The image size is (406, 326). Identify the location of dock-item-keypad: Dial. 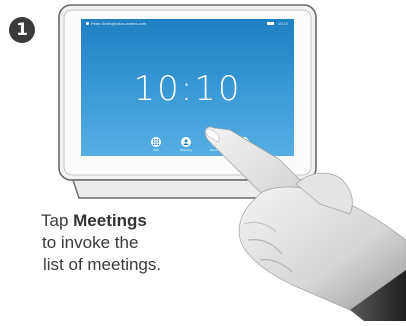
(156, 144).